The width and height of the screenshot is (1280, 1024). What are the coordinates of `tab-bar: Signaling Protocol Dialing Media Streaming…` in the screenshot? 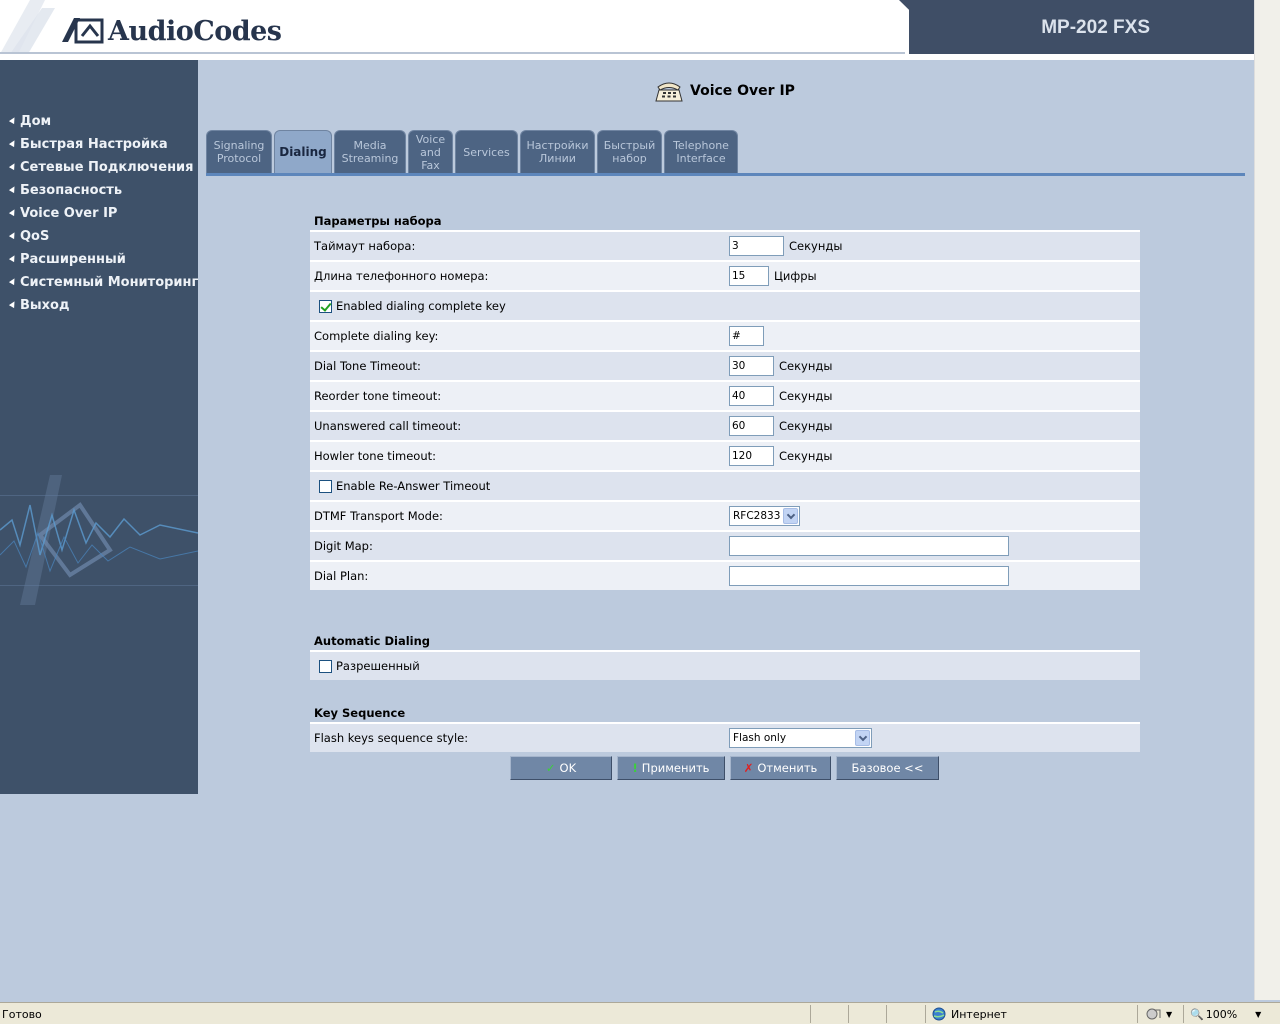 It's located at (473, 151).